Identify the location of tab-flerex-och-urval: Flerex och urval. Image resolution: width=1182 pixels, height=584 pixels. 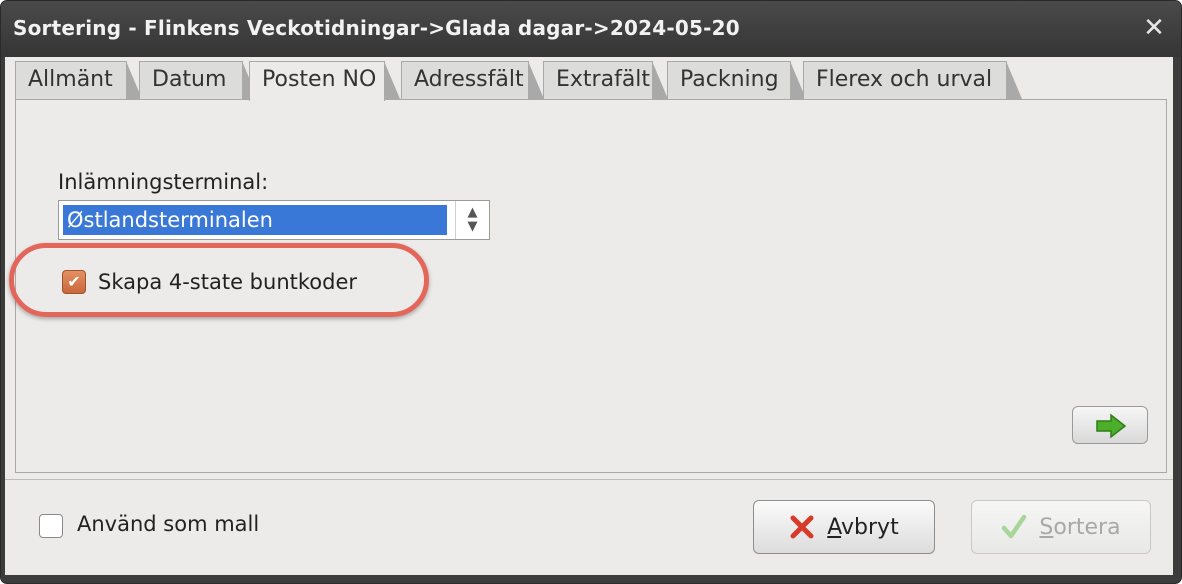
(912, 80).